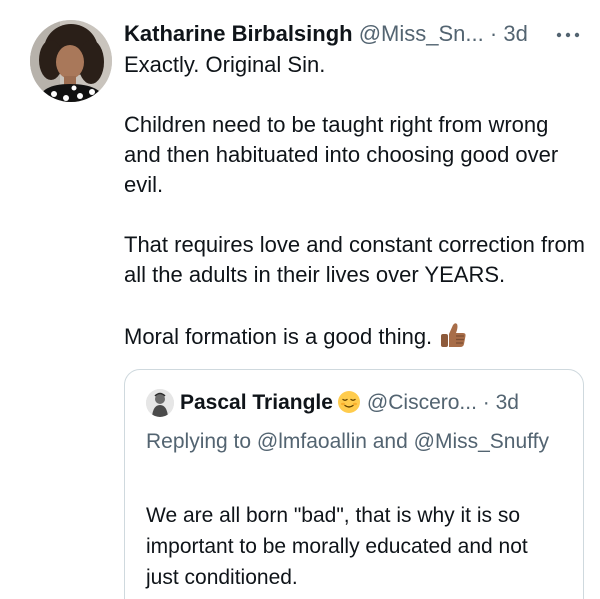 The height and width of the screenshot is (599, 600). What do you see at coordinates (225, 64) in the screenshot?
I see `tweet-line: Exactly. Original Sin.` at bounding box center [225, 64].